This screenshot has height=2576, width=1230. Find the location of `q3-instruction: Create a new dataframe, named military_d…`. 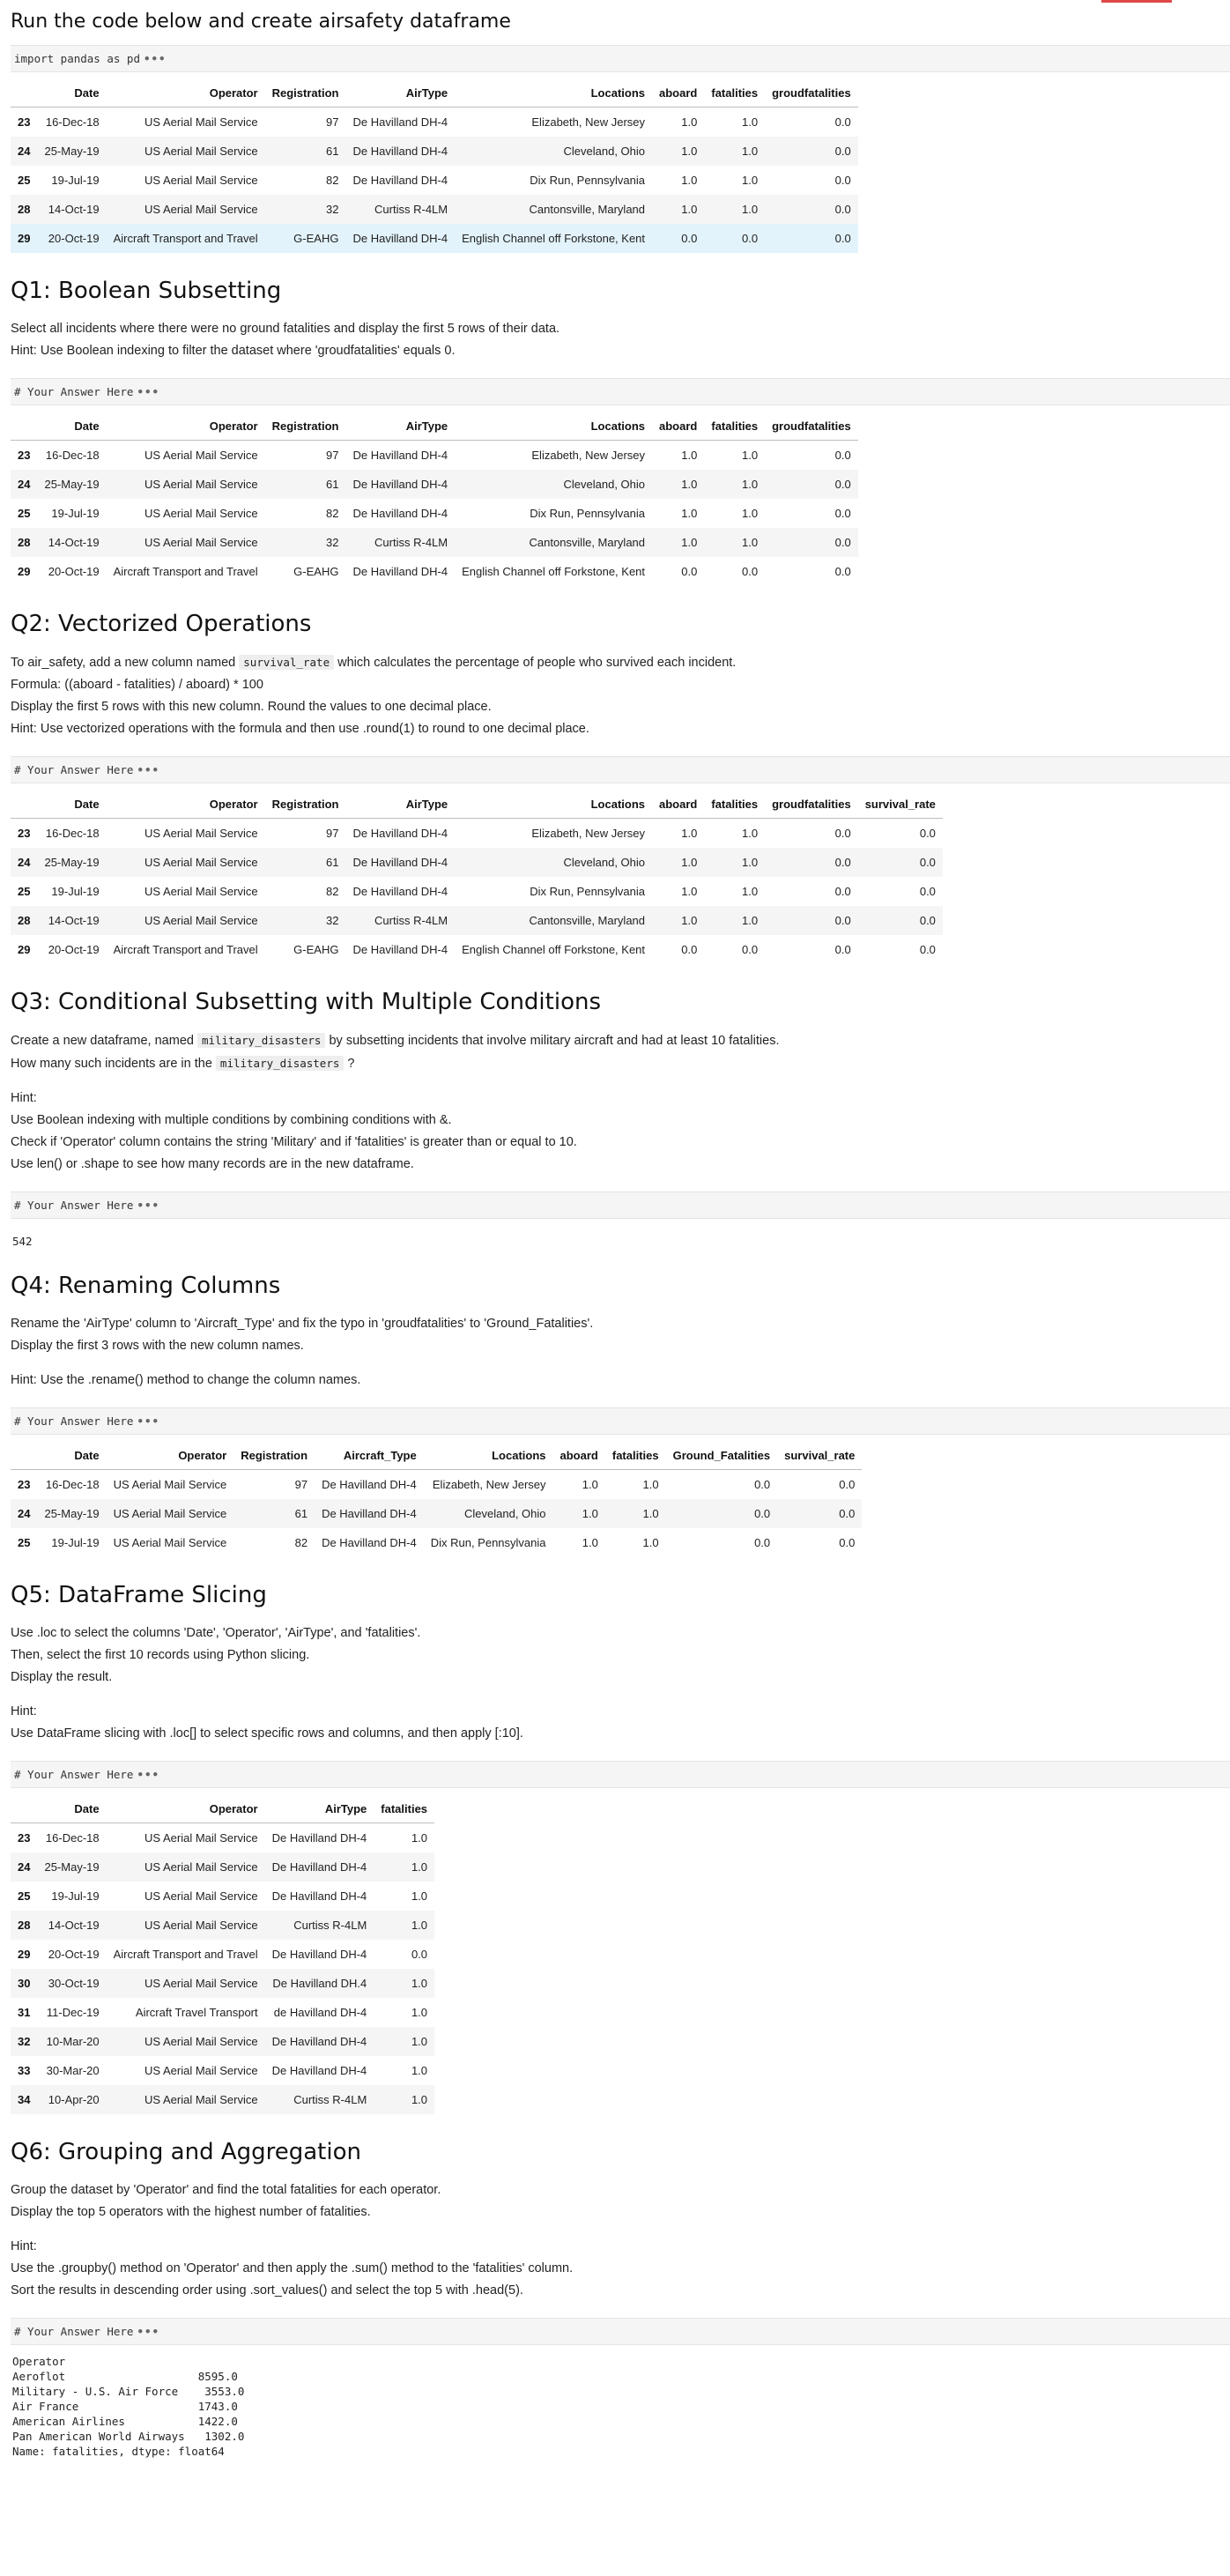

q3-instruction: Create a new dataframe, named military_d… is located at coordinates (395, 1040).